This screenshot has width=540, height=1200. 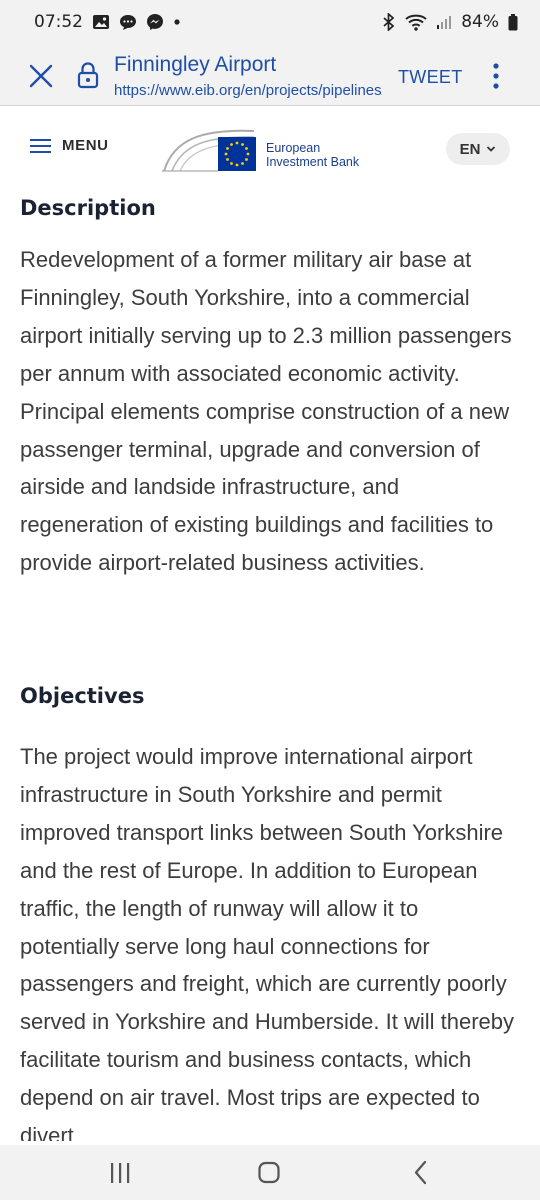 What do you see at coordinates (270, 22) in the screenshot?
I see `status-bar: 07:52 84%` at bounding box center [270, 22].